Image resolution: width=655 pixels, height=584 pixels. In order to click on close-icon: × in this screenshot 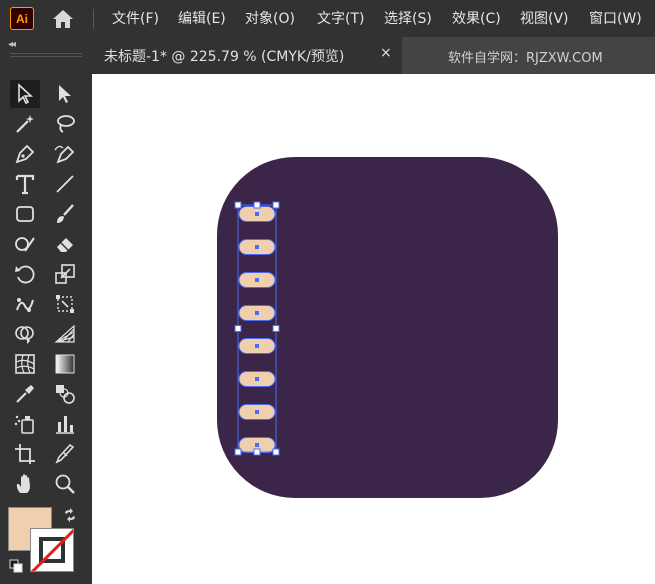, I will do `click(386, 53)`.